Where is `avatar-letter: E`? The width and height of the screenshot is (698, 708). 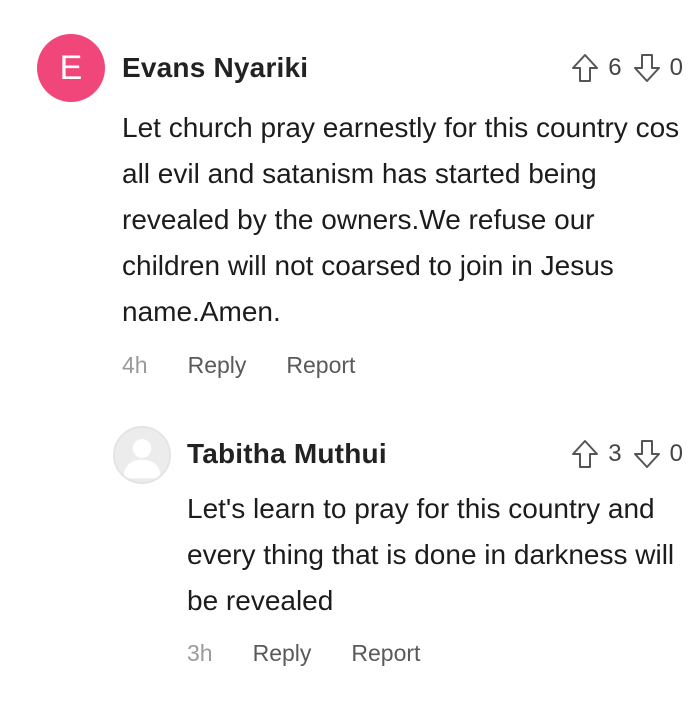 avatar-letter: E is located at coordinates (71, 67).